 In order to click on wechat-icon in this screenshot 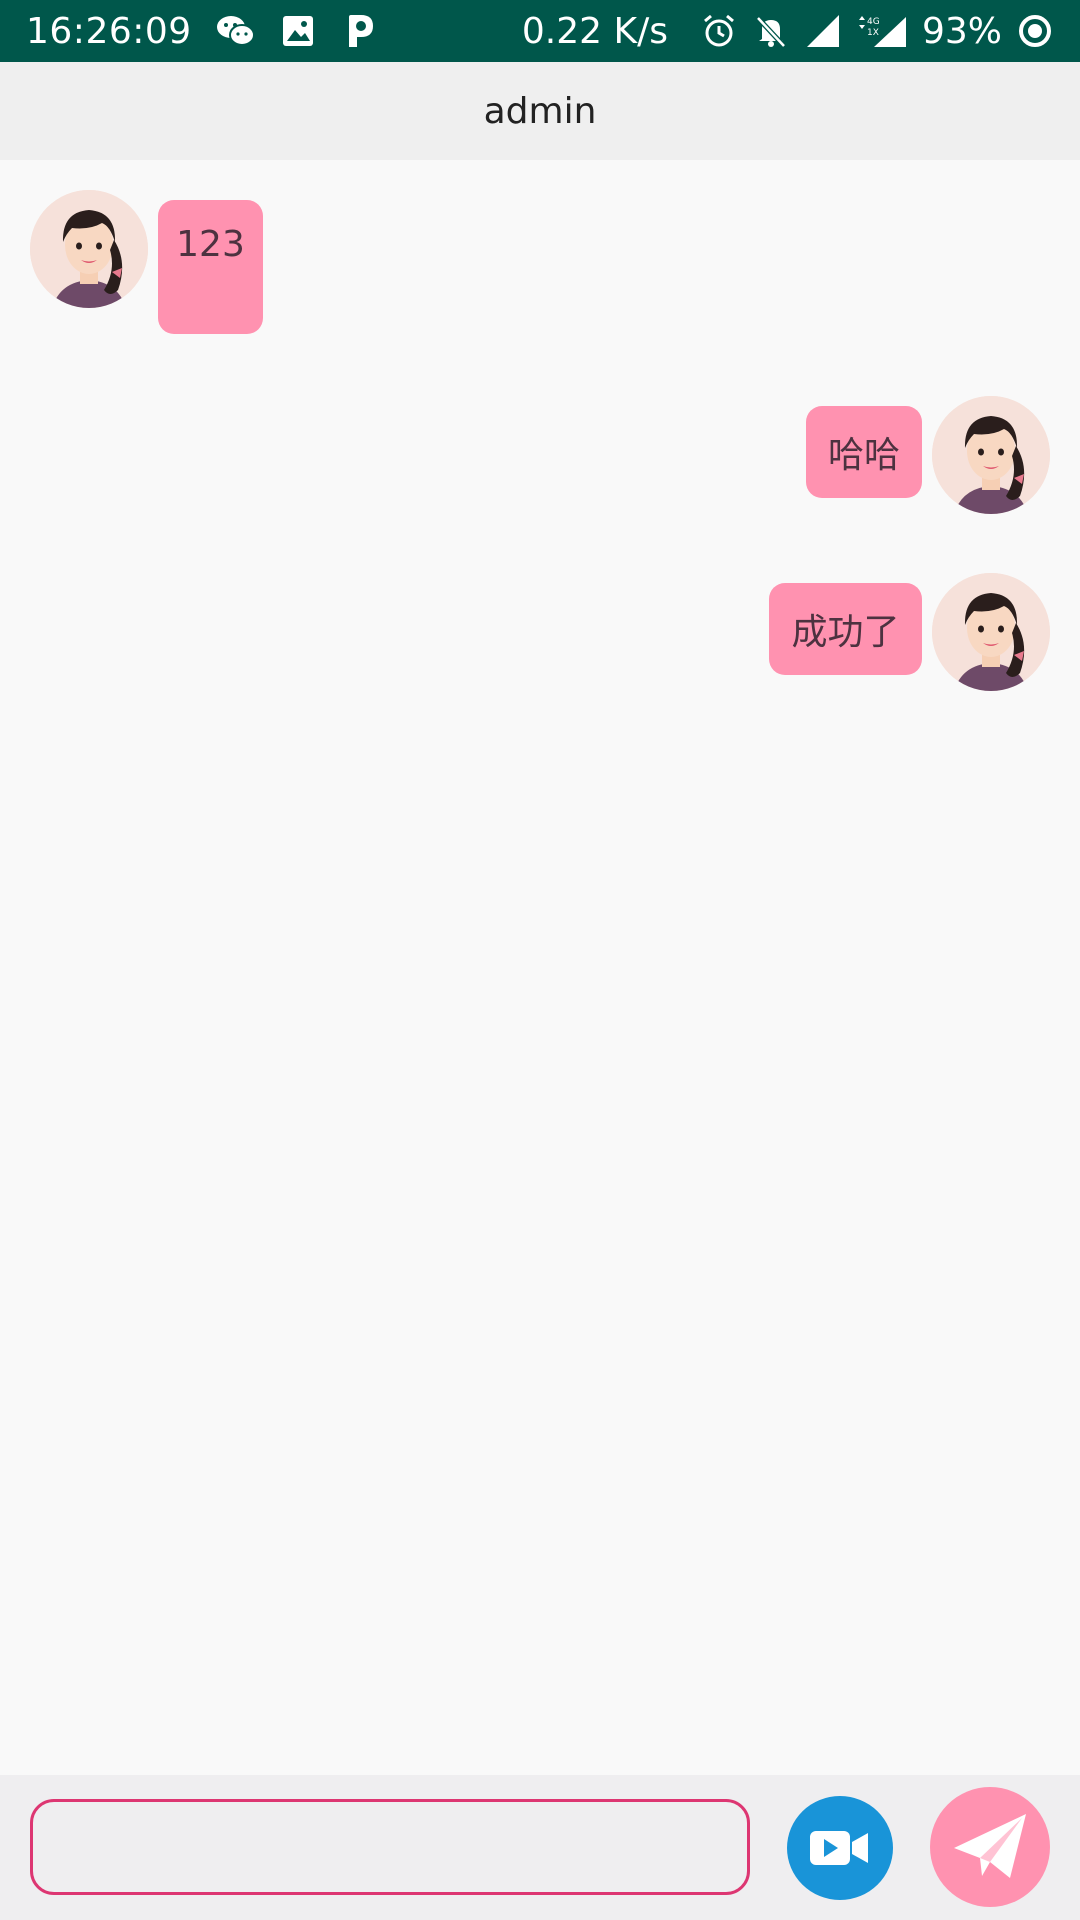, I will do `click(236, 31)`.